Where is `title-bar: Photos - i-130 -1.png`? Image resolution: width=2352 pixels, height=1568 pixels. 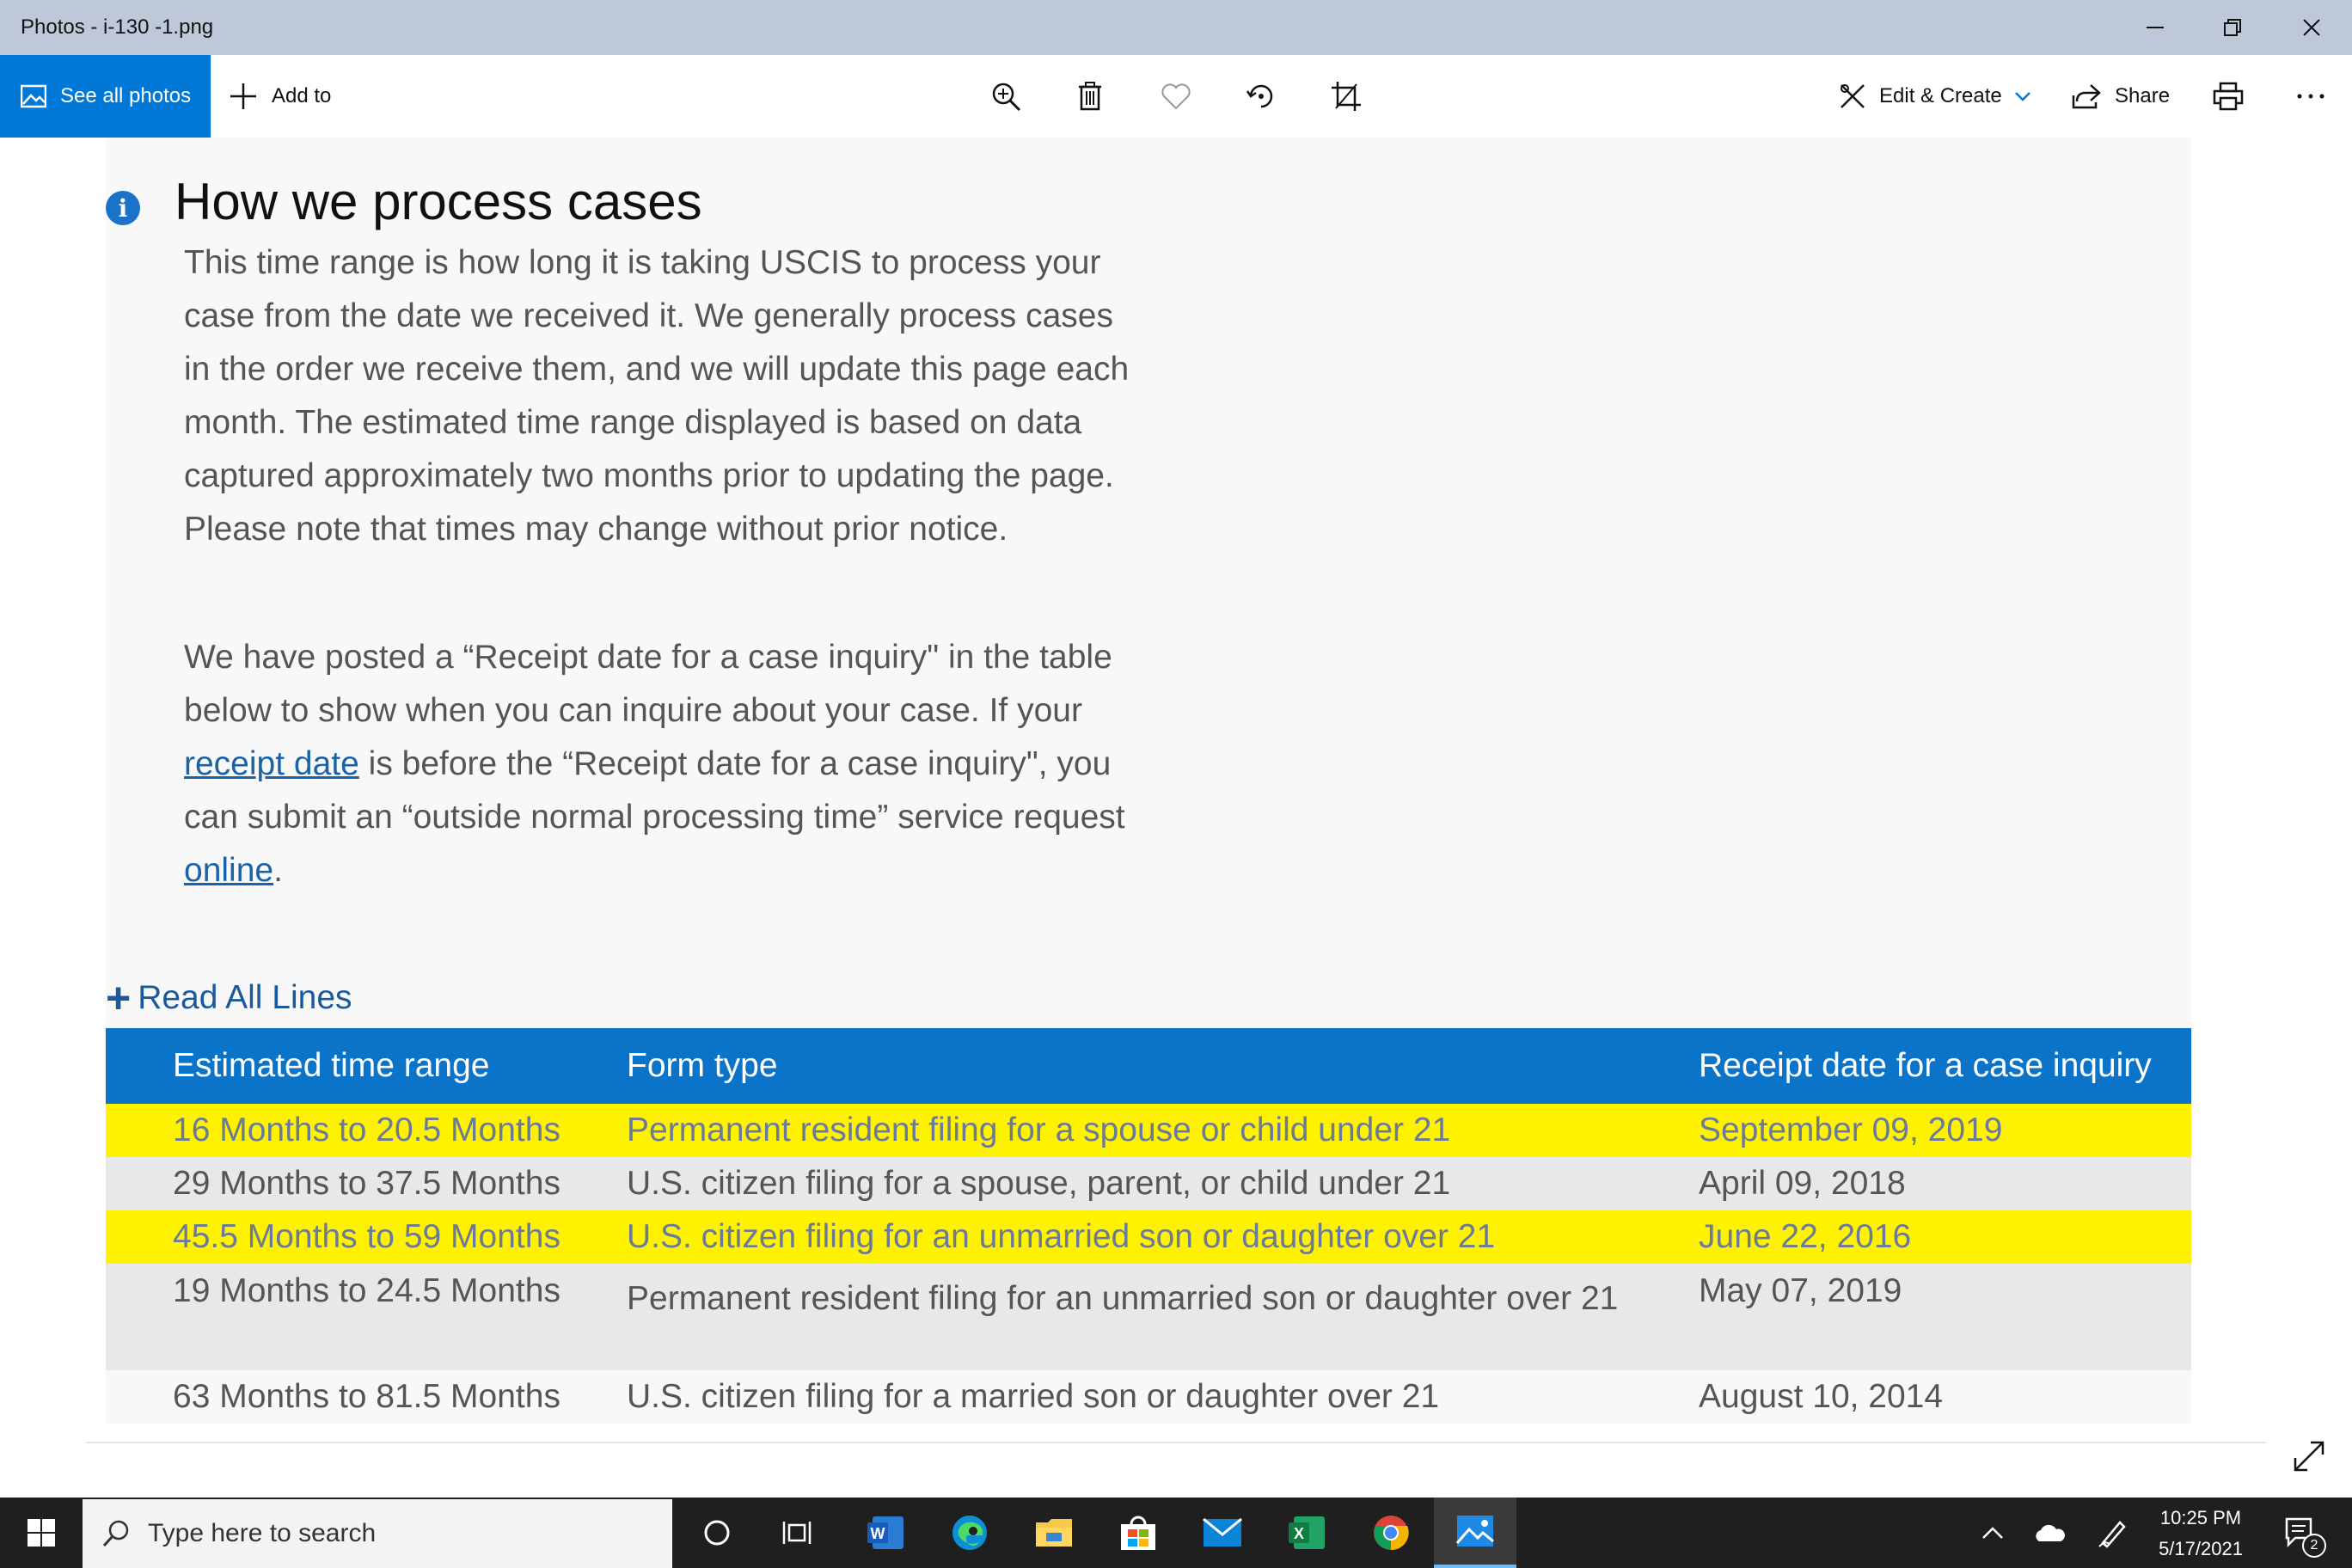
title-bar: Photos - i-130 -1.png is located at coordinates (1176, 27).